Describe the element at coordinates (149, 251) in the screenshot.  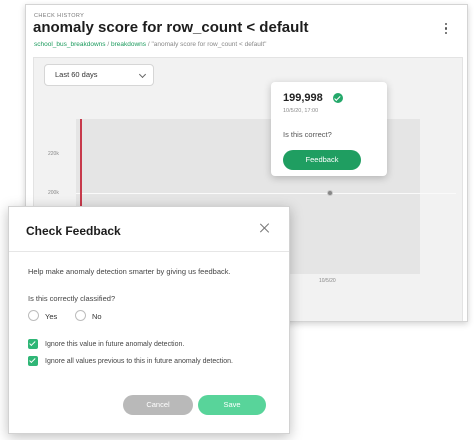
I see `modal-divider` at that location.